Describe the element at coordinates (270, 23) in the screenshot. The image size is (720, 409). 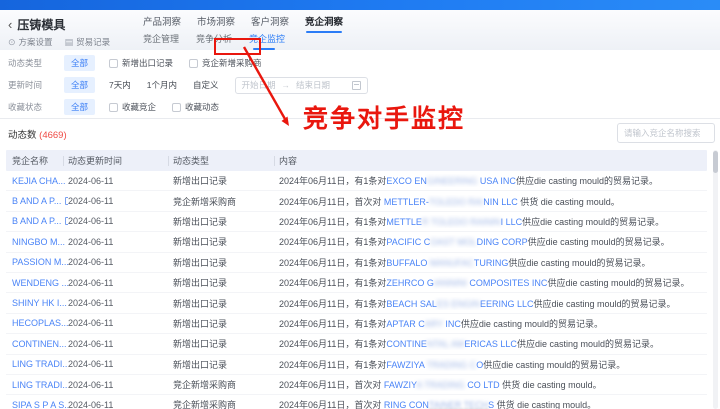
I see `tab-customer-insight: 客户洞察` at that location.